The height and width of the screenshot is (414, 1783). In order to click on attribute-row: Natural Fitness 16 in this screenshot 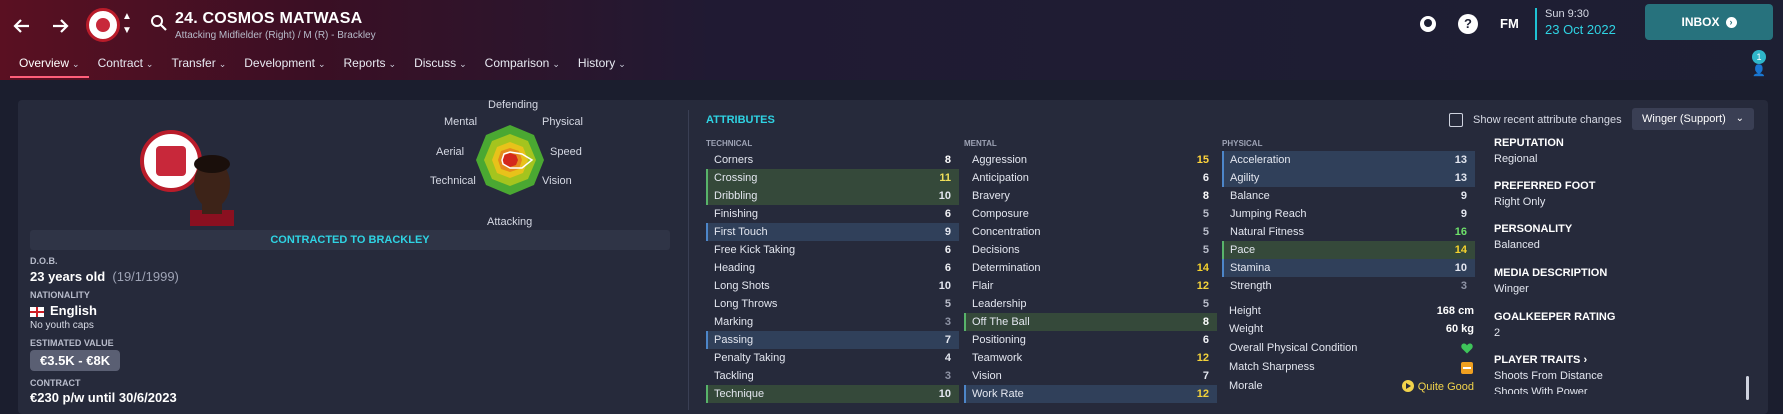, I will do `click(1348, 232)`.